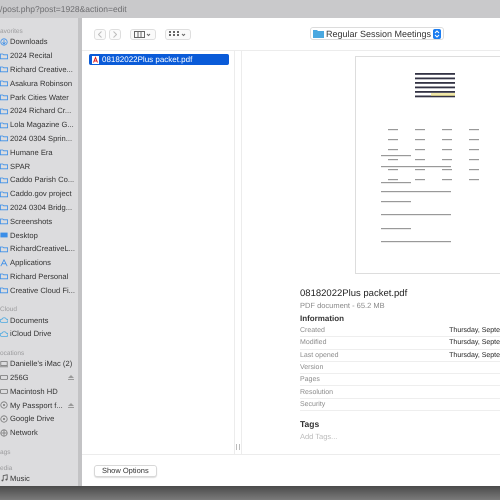 This screenshot has width=500, height=500. Describe the element at coordinates (310, 424) in the screenshot. I see `section-heading: Tags` at that location.